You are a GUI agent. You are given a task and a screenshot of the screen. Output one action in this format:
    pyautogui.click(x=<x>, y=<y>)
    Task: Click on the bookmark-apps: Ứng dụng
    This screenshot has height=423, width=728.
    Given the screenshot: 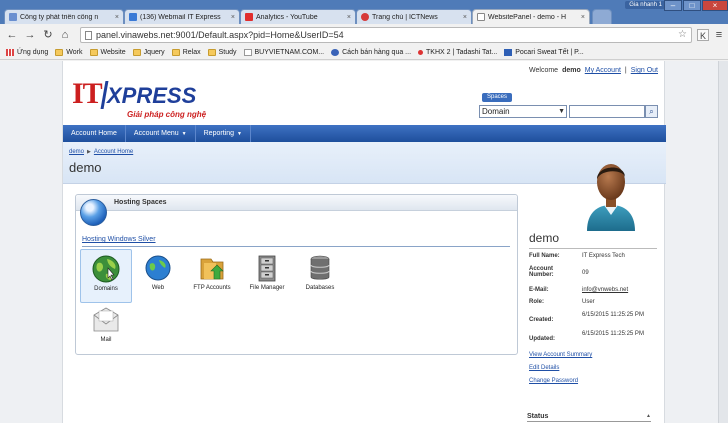 What is the action you would take?
    pyautogui.click(x=27, y=52)
    